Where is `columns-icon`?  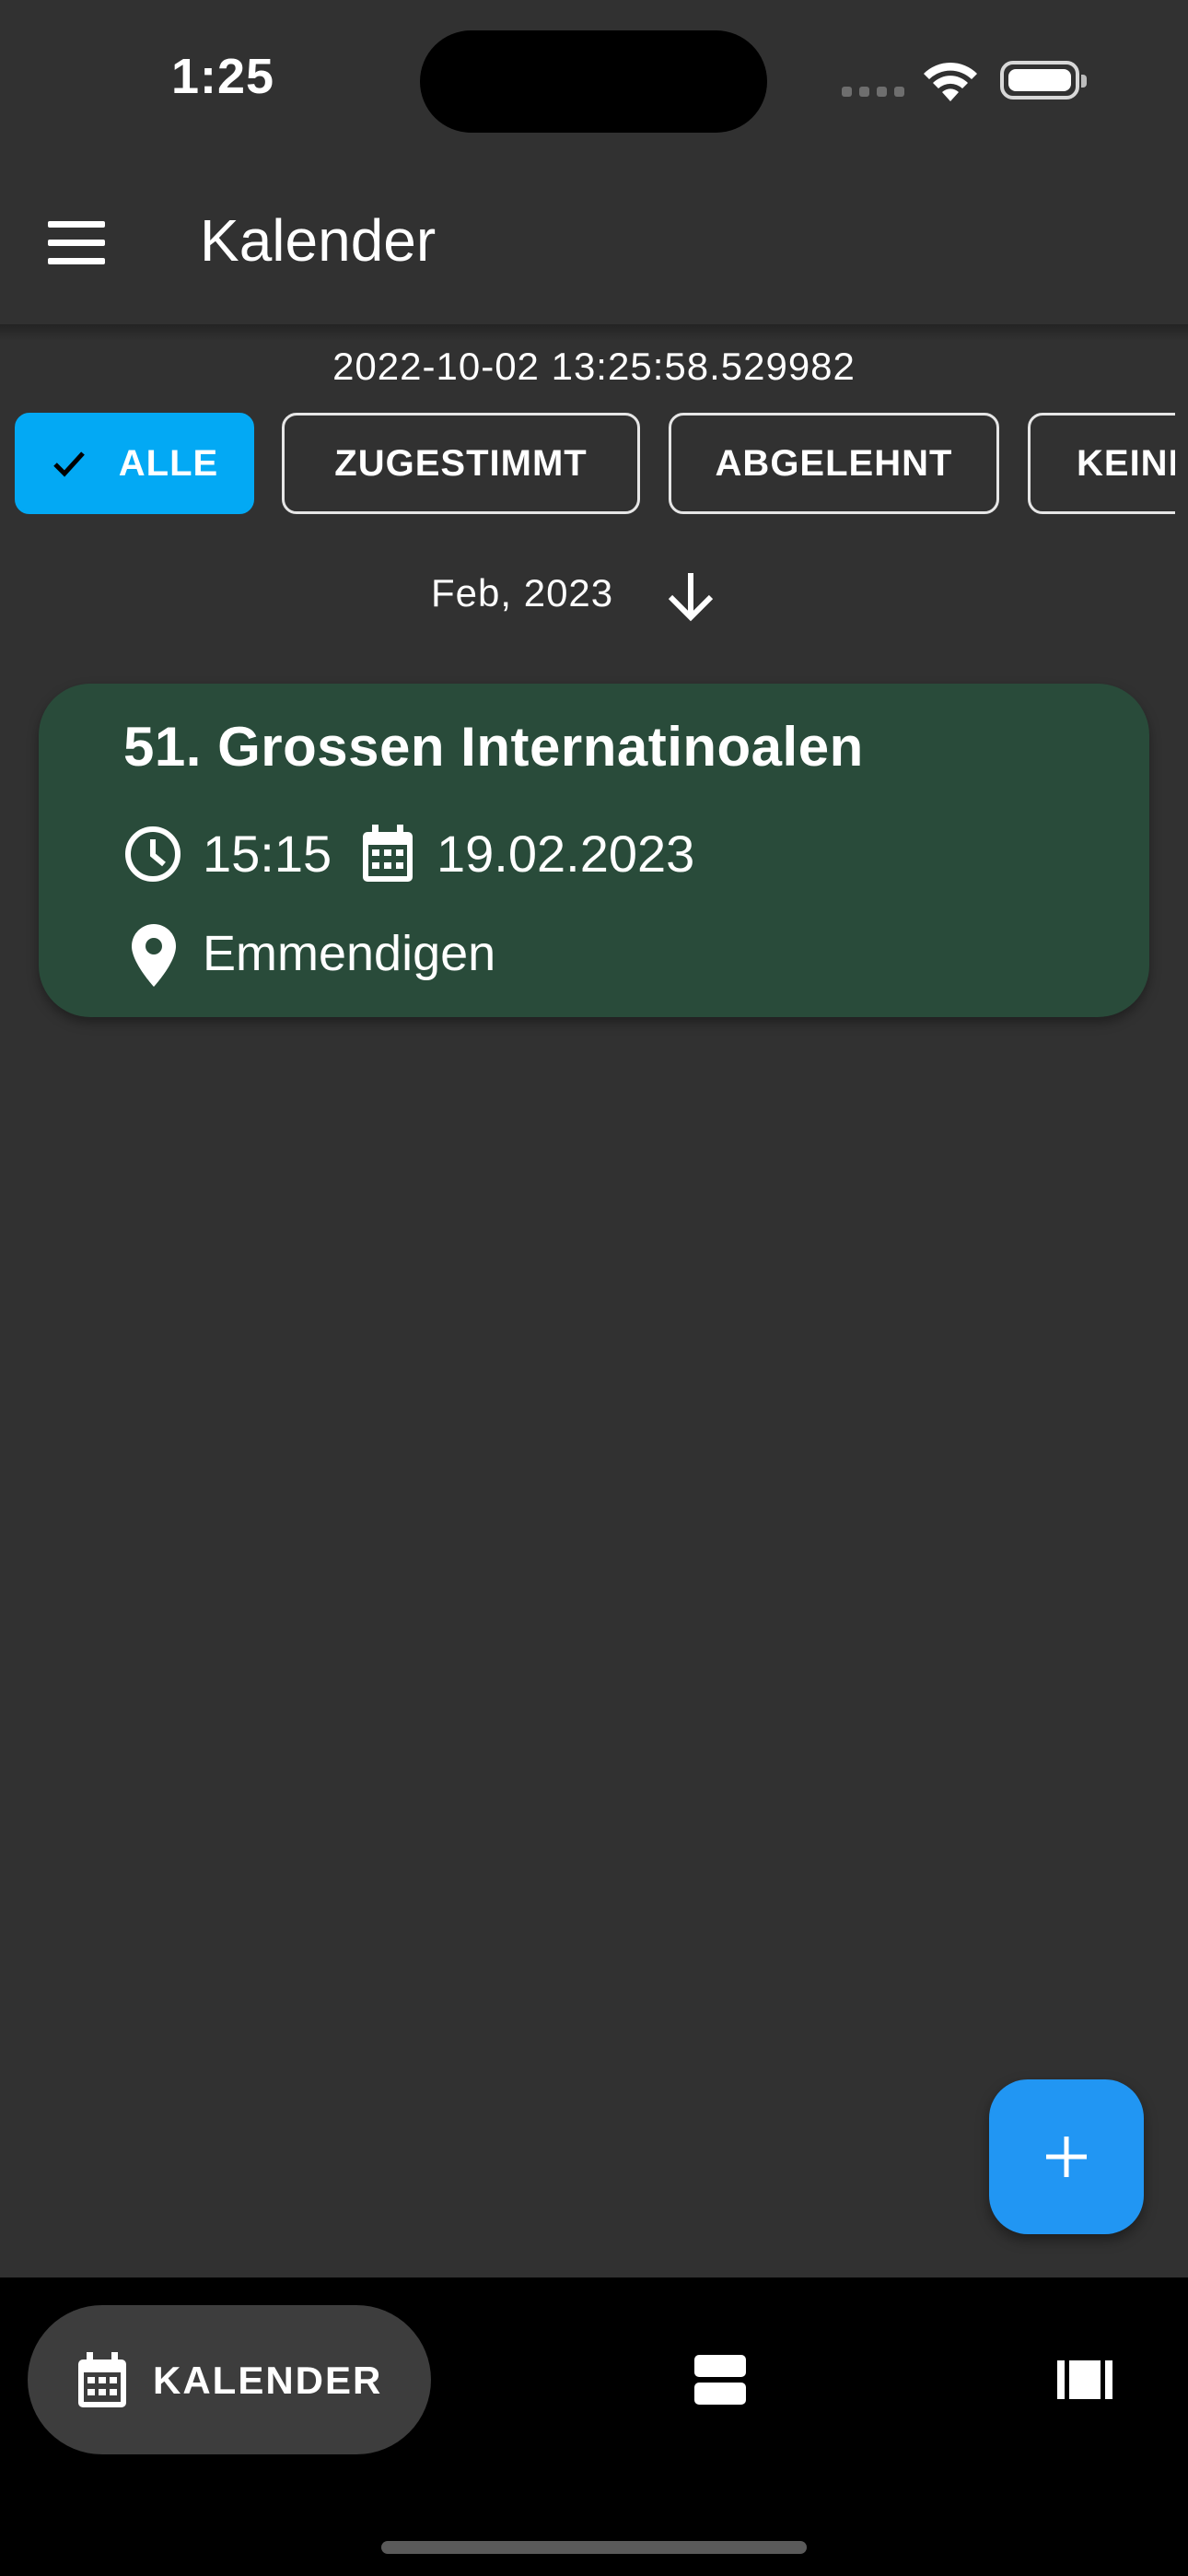 columns-icon is located at coordinates (1084, 2379).